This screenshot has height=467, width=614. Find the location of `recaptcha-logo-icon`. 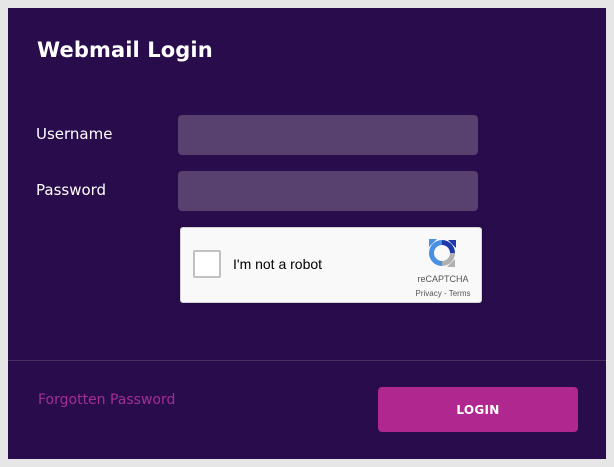

recaptcha-logo-icon is located at coordinates (442, 253).